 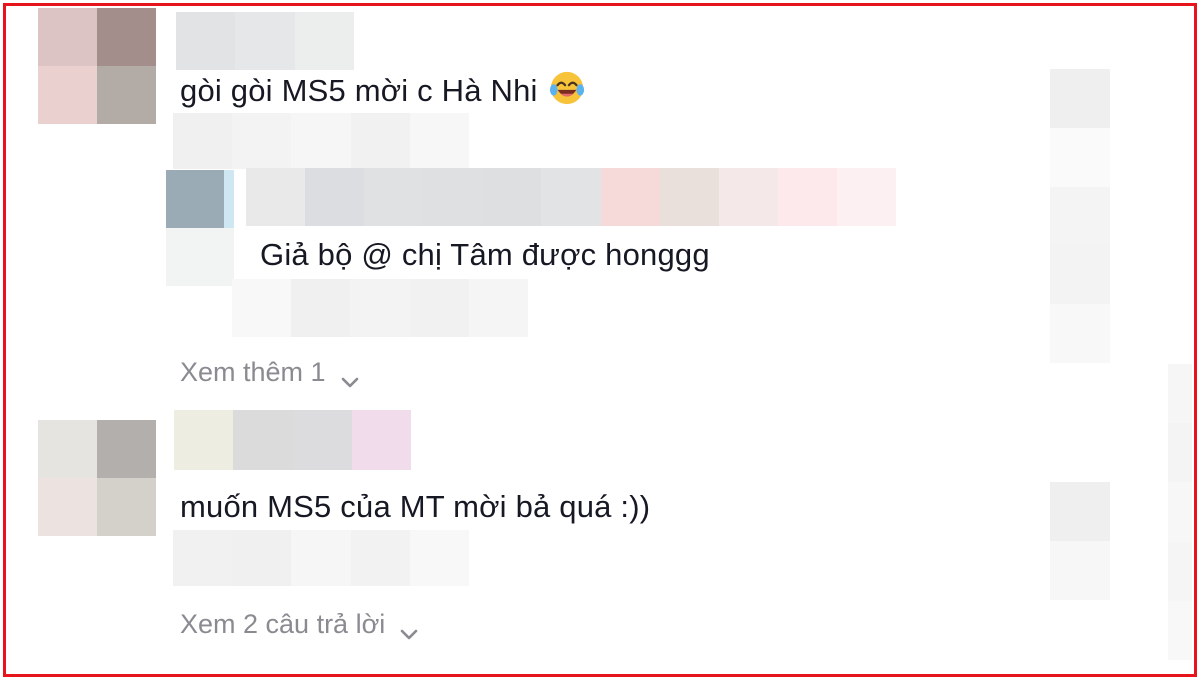 What do you see at coordinates (359, 90) in the screenshot?
I see `comment-text-label: gòi gòi MS5 mời c Hà Nhi` at bounding box center [359, 90].